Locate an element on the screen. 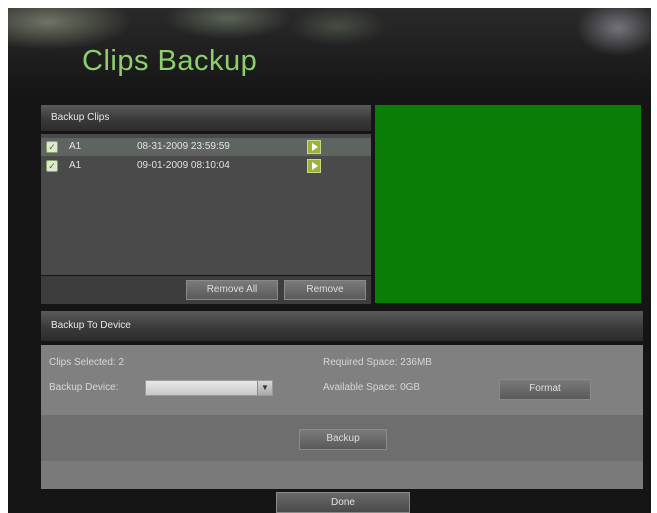  backup-clips-header: Backup Clips is located at coordinates (206, 118).